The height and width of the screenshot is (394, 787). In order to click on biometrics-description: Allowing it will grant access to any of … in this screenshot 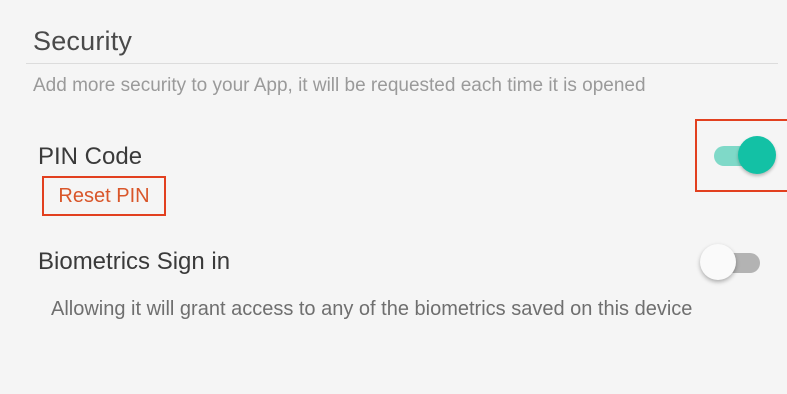, I will do `click(372, 309)`.